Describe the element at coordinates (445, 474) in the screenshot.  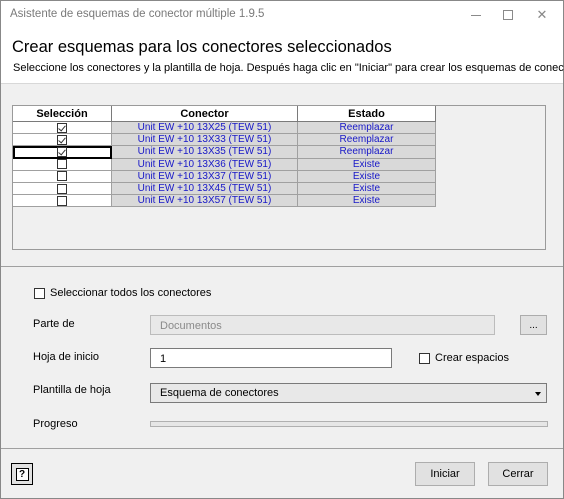
I see `start-button: Iniciar` at that location.